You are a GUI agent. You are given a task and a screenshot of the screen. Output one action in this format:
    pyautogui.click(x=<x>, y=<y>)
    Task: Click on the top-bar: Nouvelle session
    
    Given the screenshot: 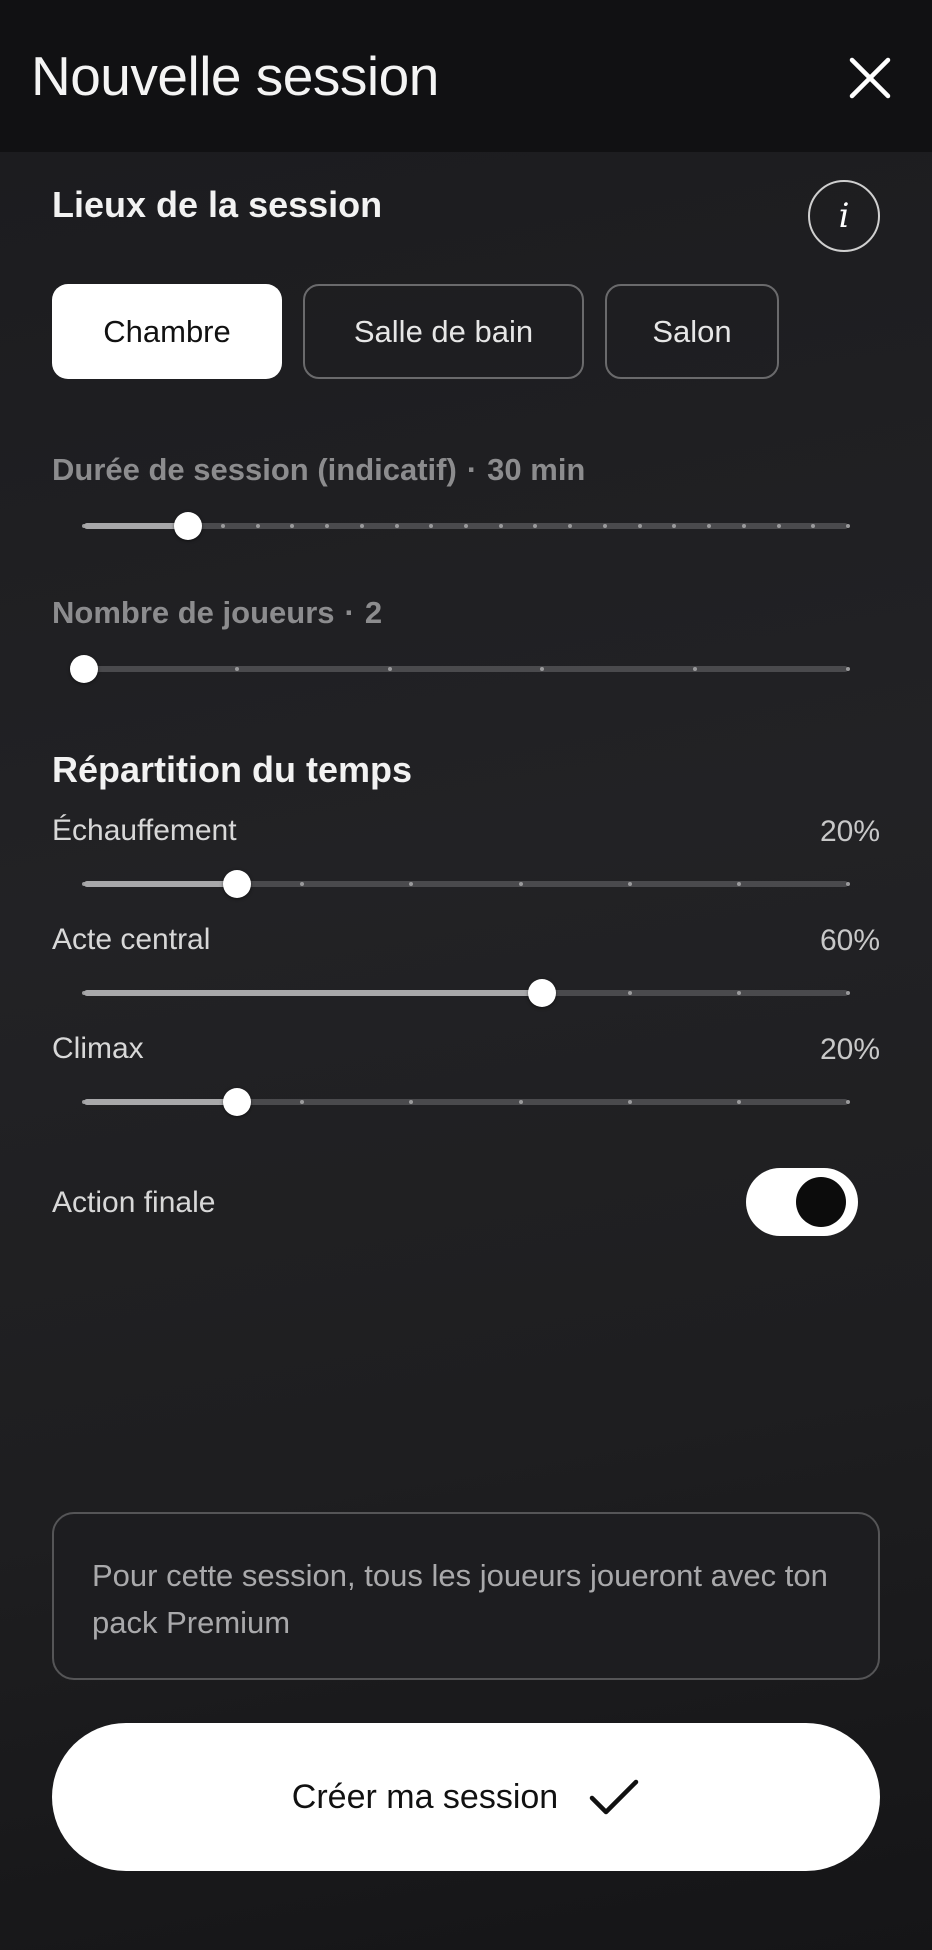 What is the action you would take?
    pyautogui.click(x=466, y=76)
    